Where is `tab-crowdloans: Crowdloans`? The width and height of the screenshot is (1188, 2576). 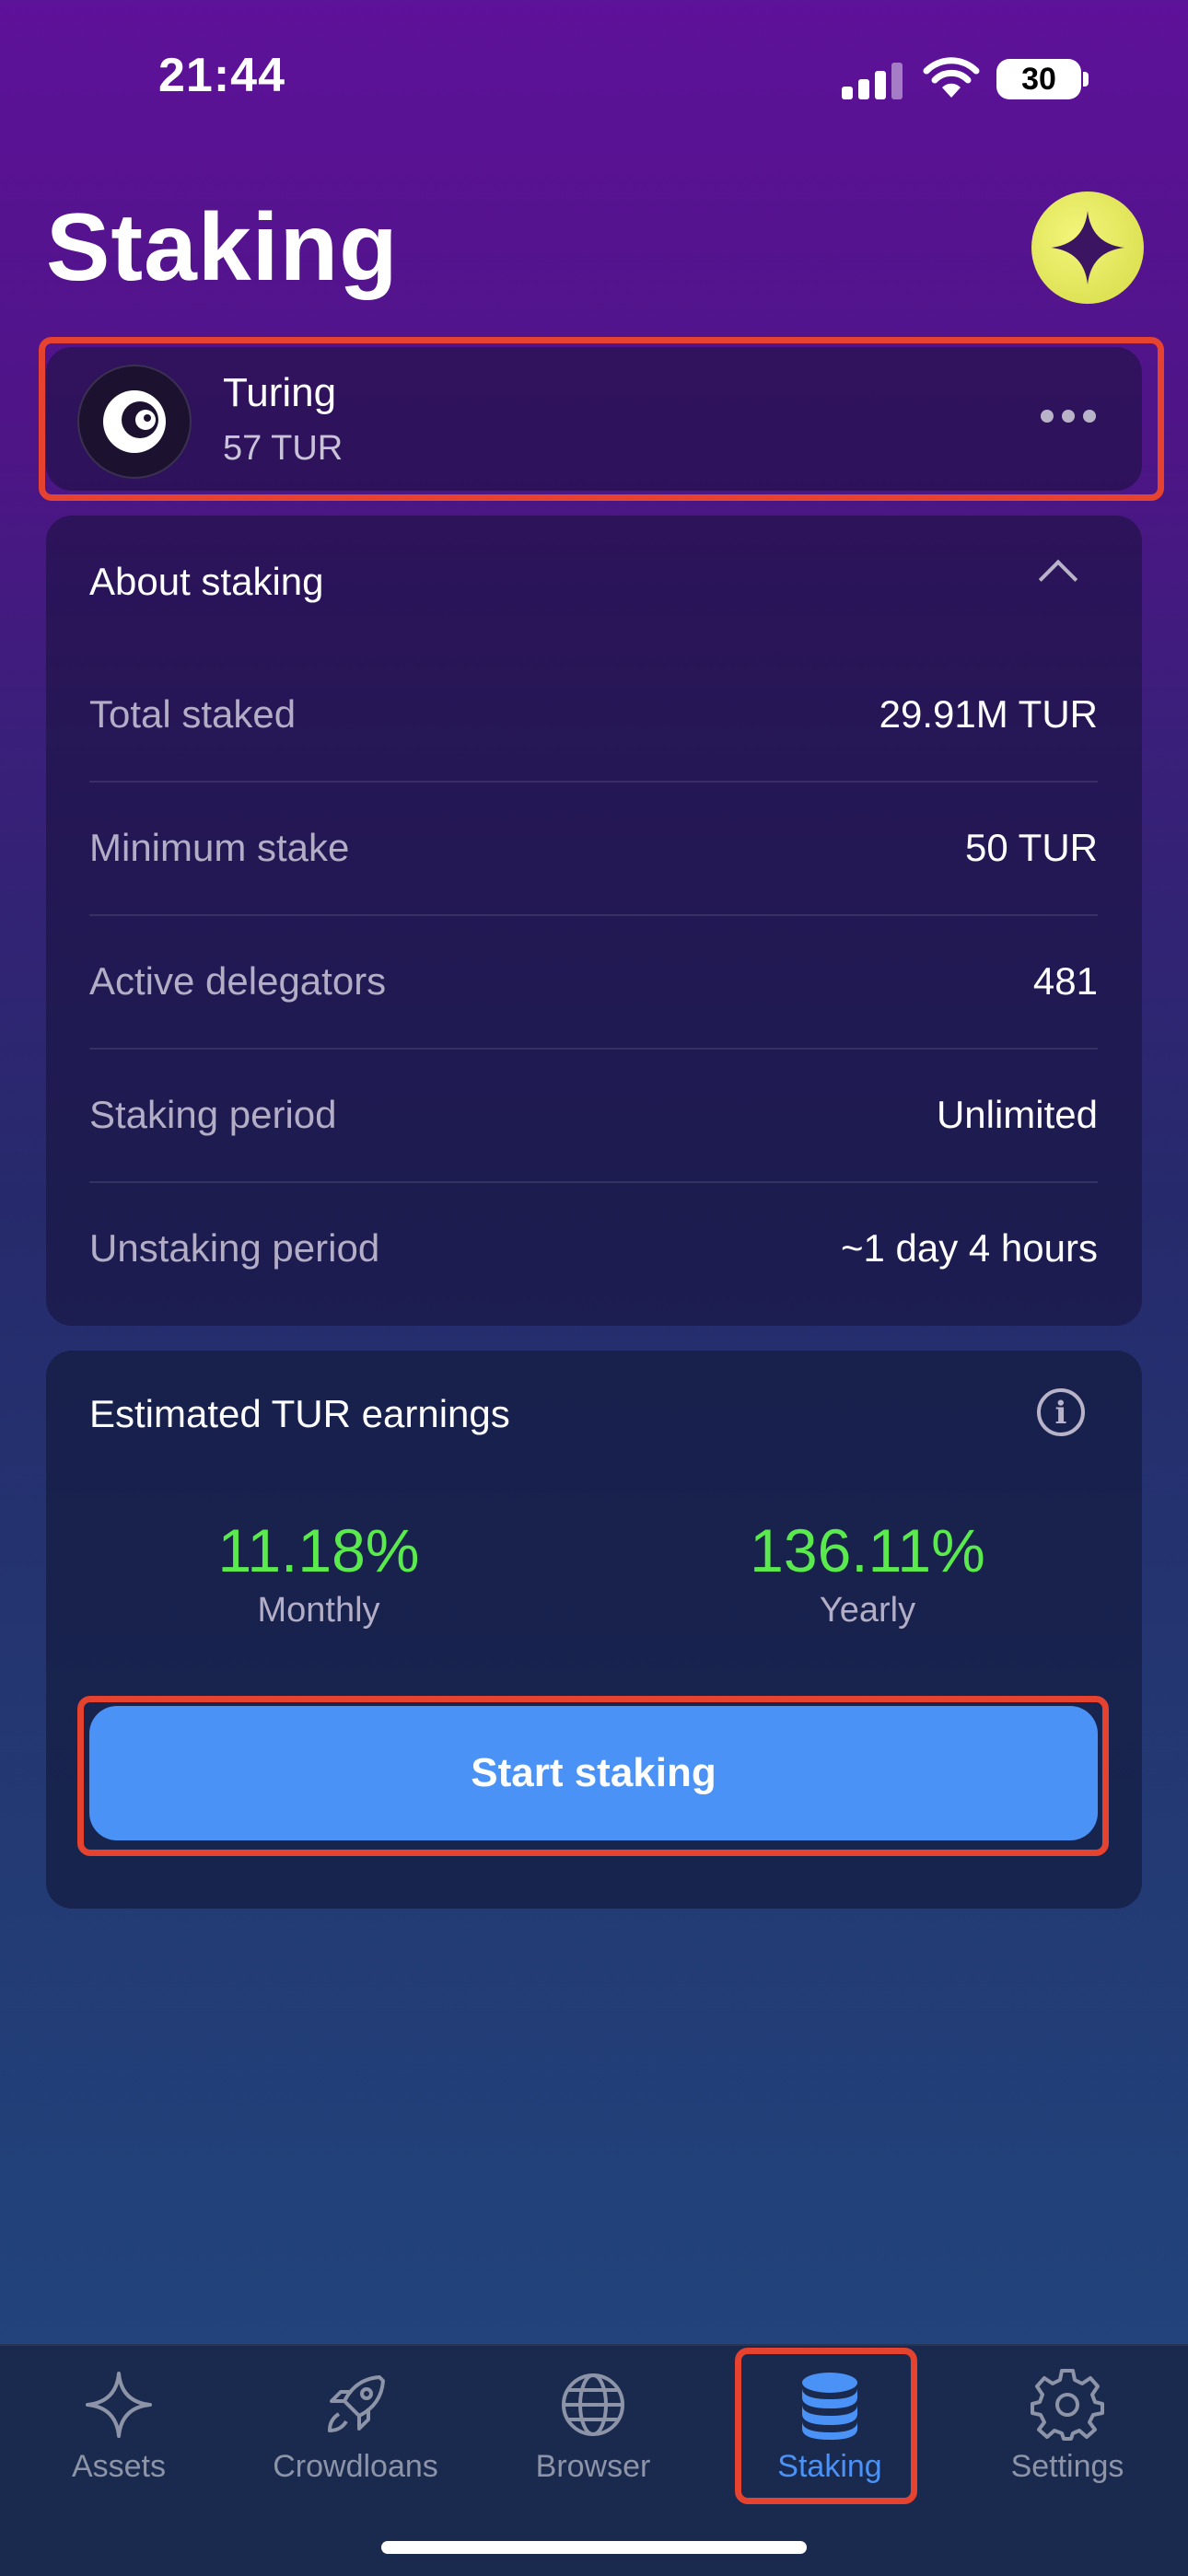
tab-crowdloans: Crowdloans is located at coordinates (355, 2426).